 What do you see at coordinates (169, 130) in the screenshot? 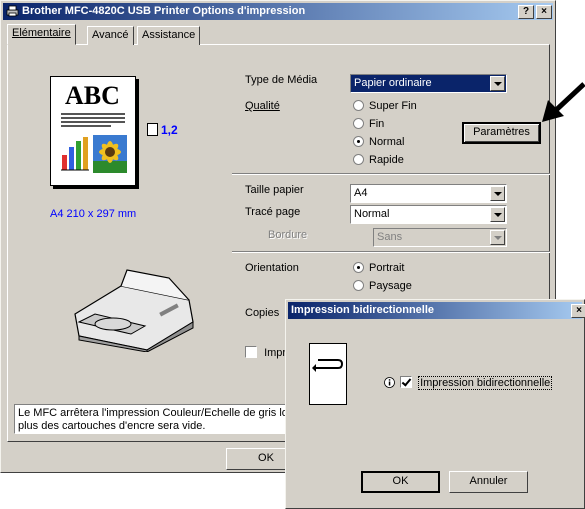
I see `copy-count-text: 1,2` at bounding box center [169, 130].